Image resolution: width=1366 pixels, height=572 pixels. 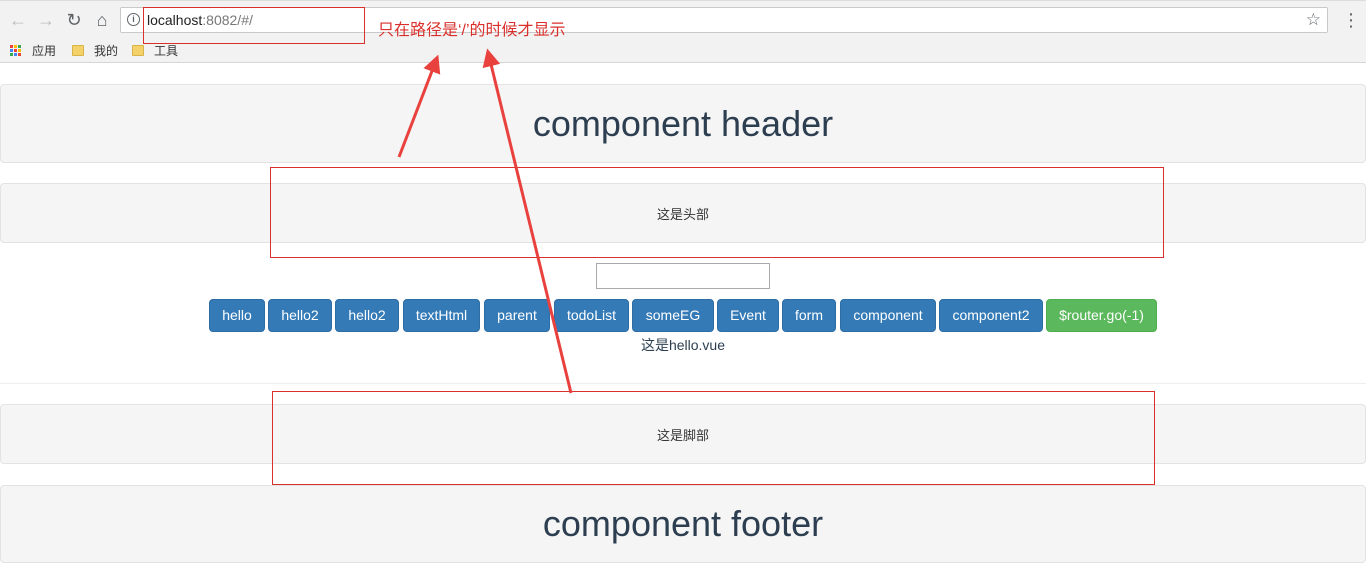 I want to click on nav-button-4: parent, so click(x=517, y=315).